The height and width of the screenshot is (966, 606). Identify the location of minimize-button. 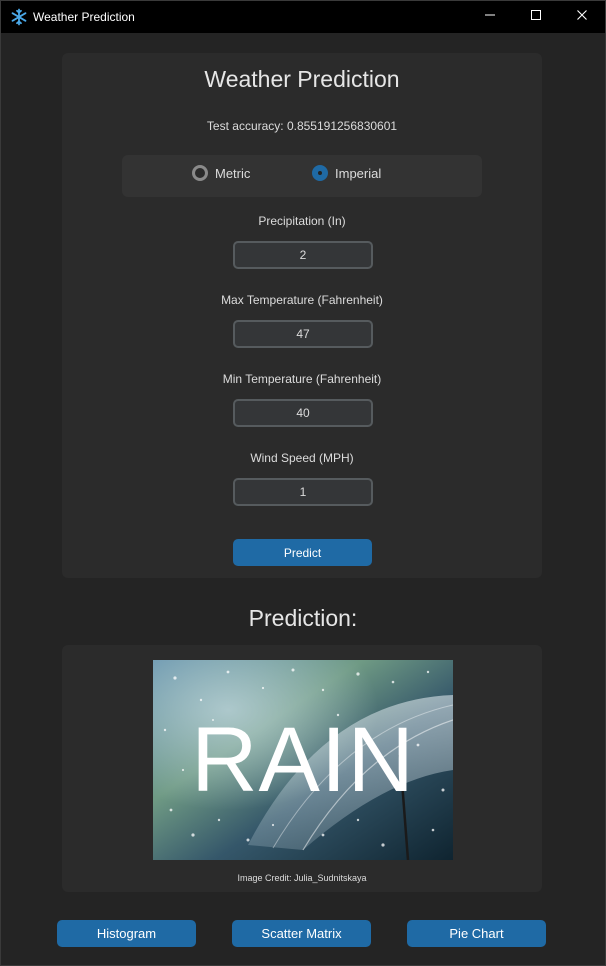
(490, 17).